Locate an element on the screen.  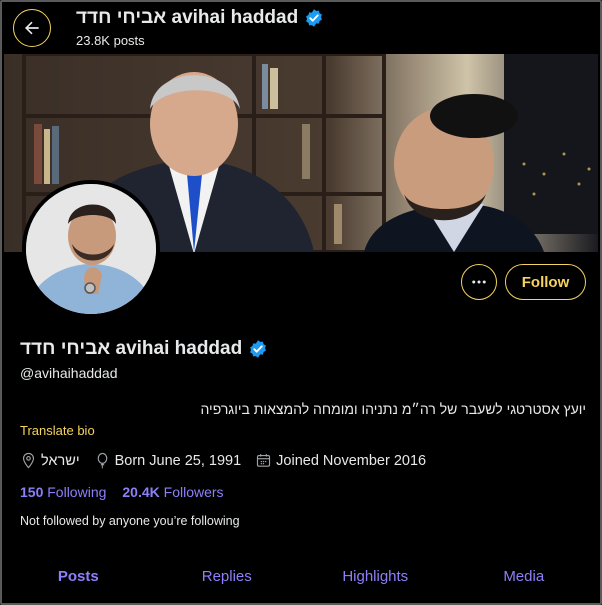
profile-header-bar: אביחי חדד avihai haddad 23.8K posts is located at coordinates (301, 29).